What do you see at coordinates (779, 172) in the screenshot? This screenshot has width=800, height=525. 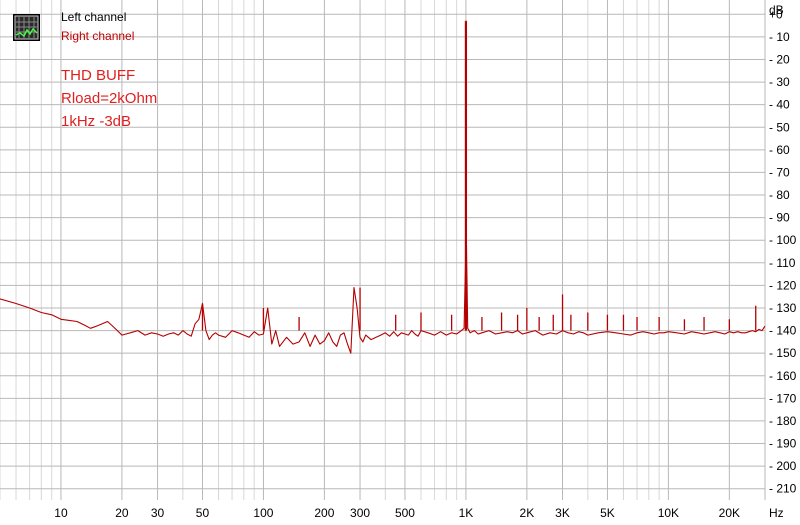 I see `y-tick-label: - 70` at bounding box center [779, 172].